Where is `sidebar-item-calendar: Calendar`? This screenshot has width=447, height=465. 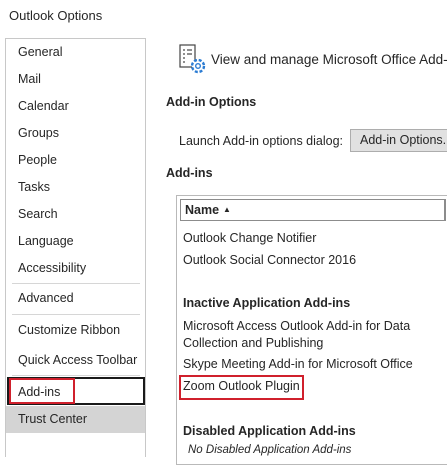 sidebar-item-calendar: Calendar is located at coordinates (75, 106).